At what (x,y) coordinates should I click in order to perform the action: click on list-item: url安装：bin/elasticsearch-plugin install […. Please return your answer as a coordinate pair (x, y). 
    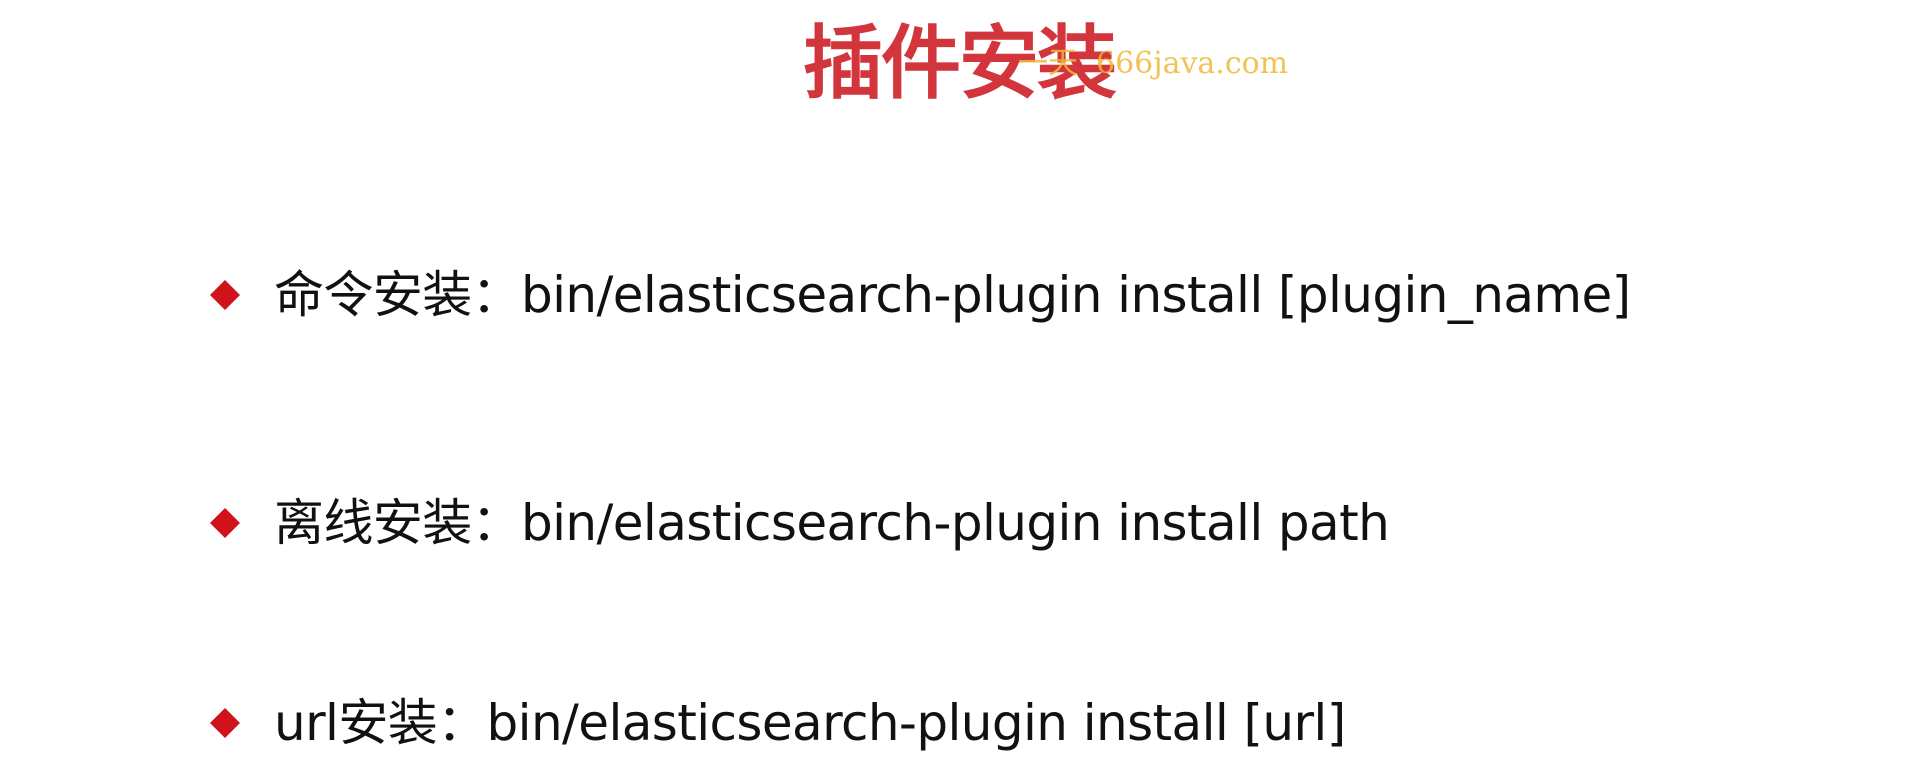
    Looking at the image, I should click on (778, 723).